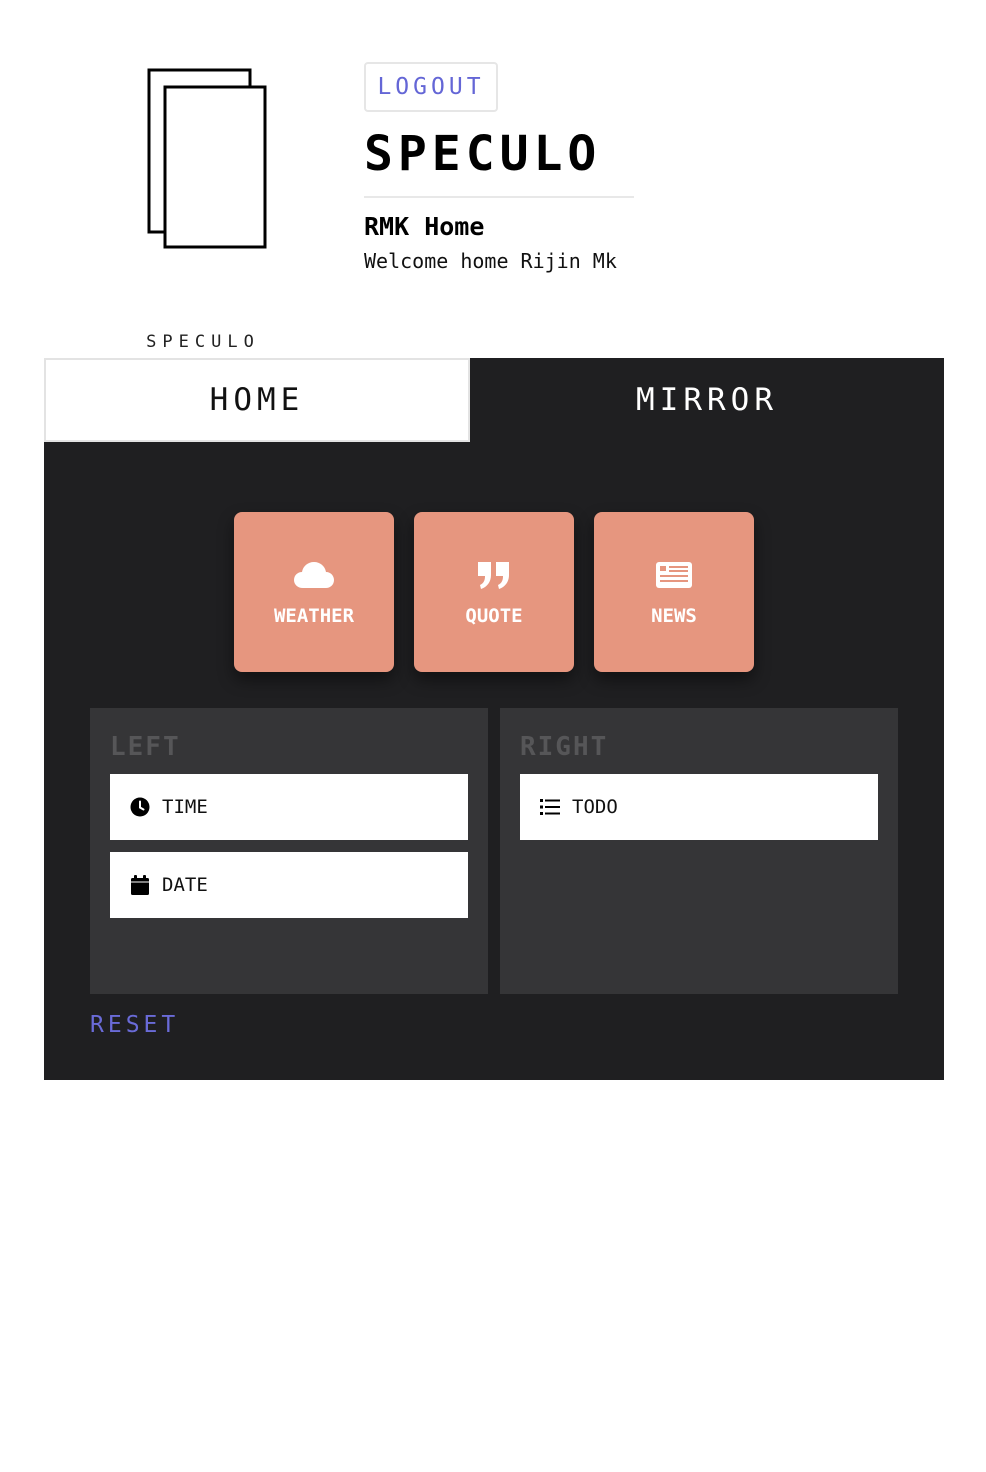 This screenshot has width=986, height=1472. Describe the element at coordinates (699, 851) in the screenshot. I see `right-zone: RIGHT TODO` at that location.